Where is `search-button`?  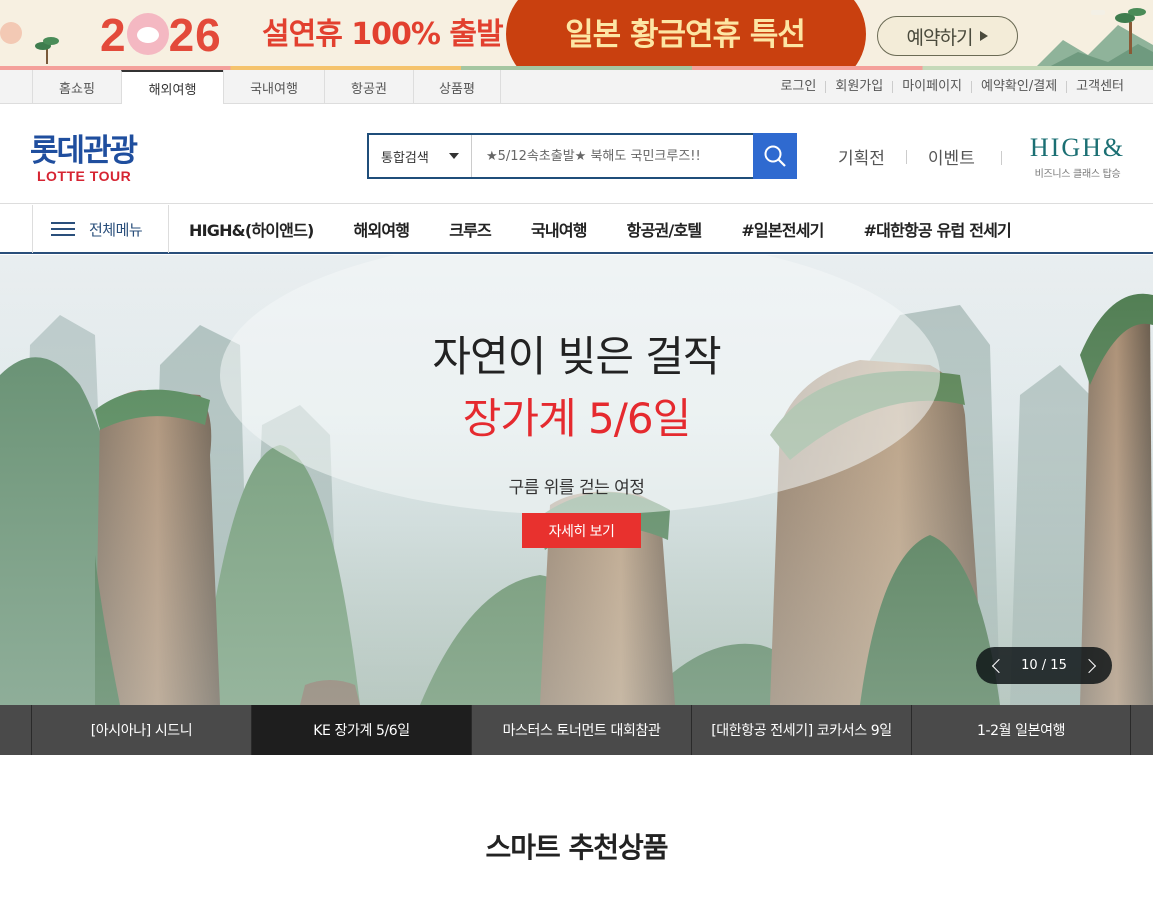
search-button is located at coordinates (775, 156).